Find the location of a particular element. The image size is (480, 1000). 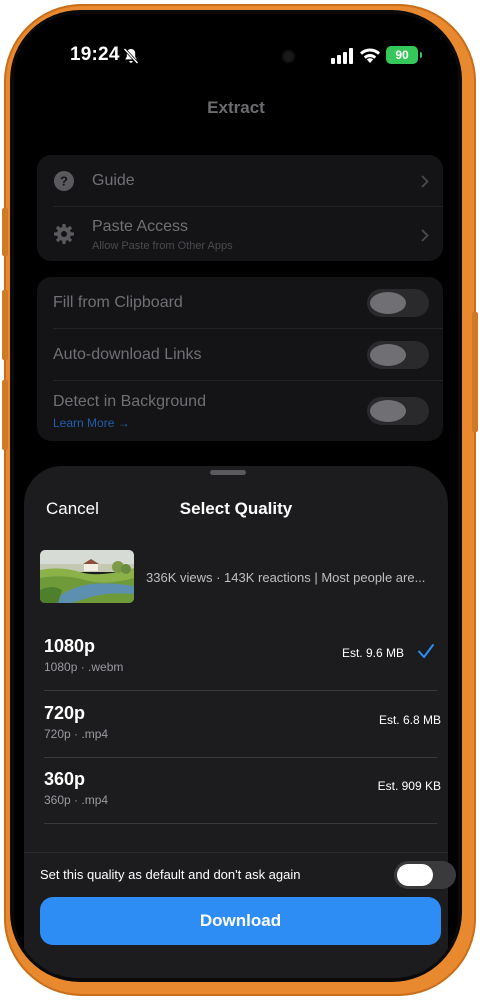

settings-row-label: Paste Access is located at coordinates (140, 226).